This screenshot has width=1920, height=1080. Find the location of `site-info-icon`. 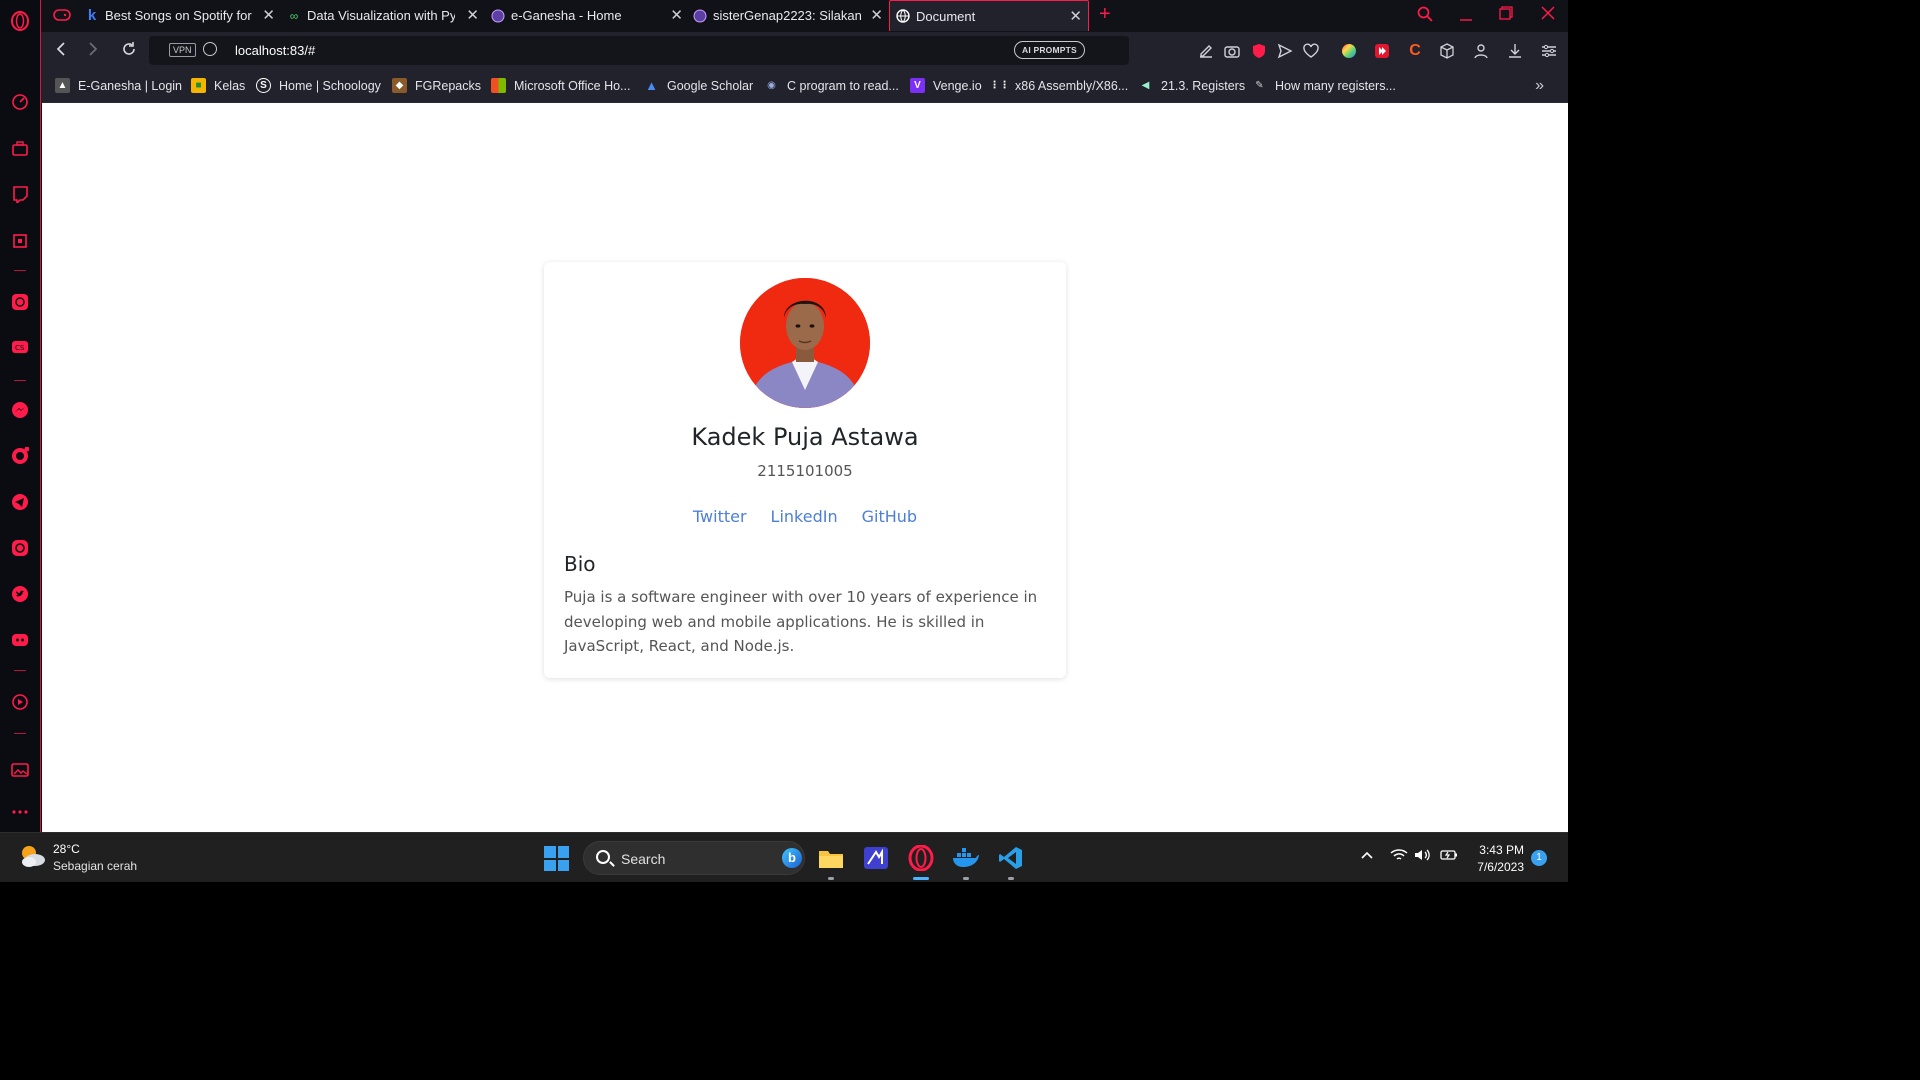

site-info-icon is located at coordinates (210, 49).